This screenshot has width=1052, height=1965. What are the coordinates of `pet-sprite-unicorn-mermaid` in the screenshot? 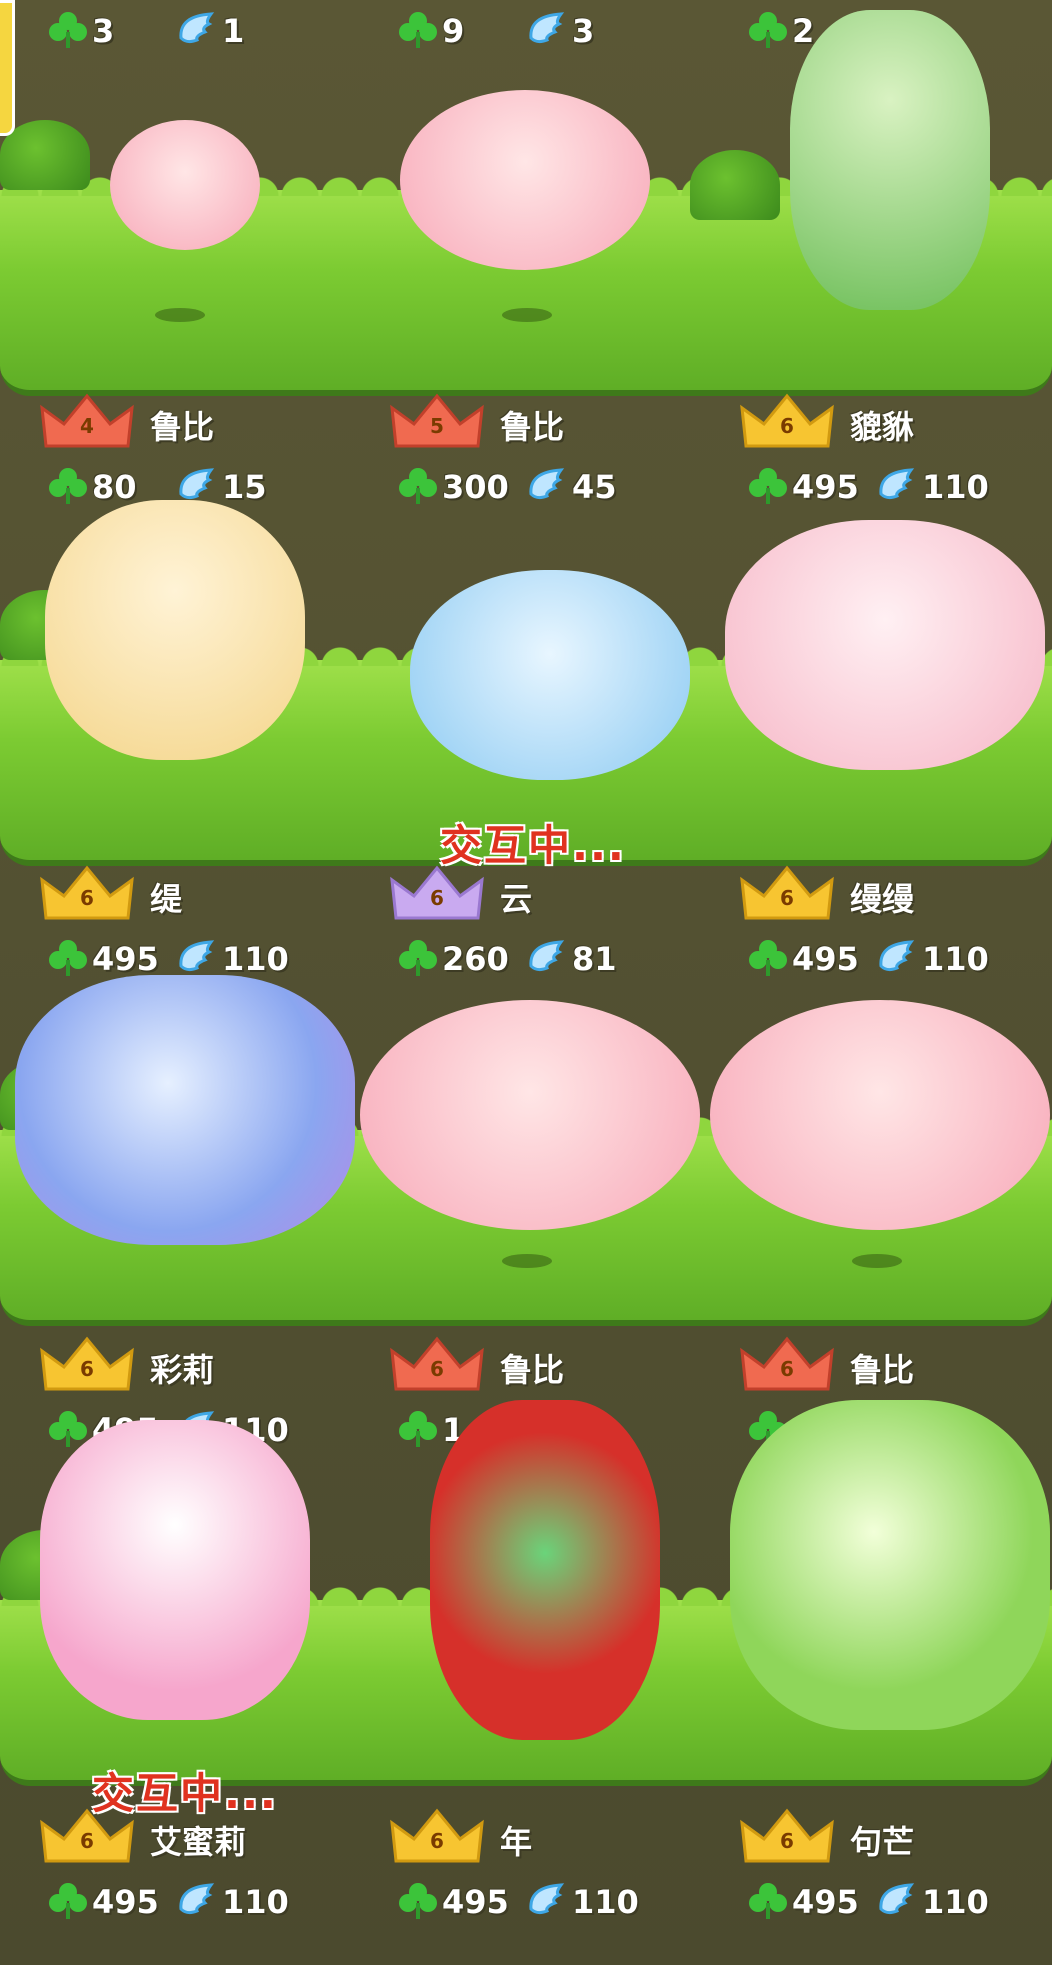 It's located at (175, 630).